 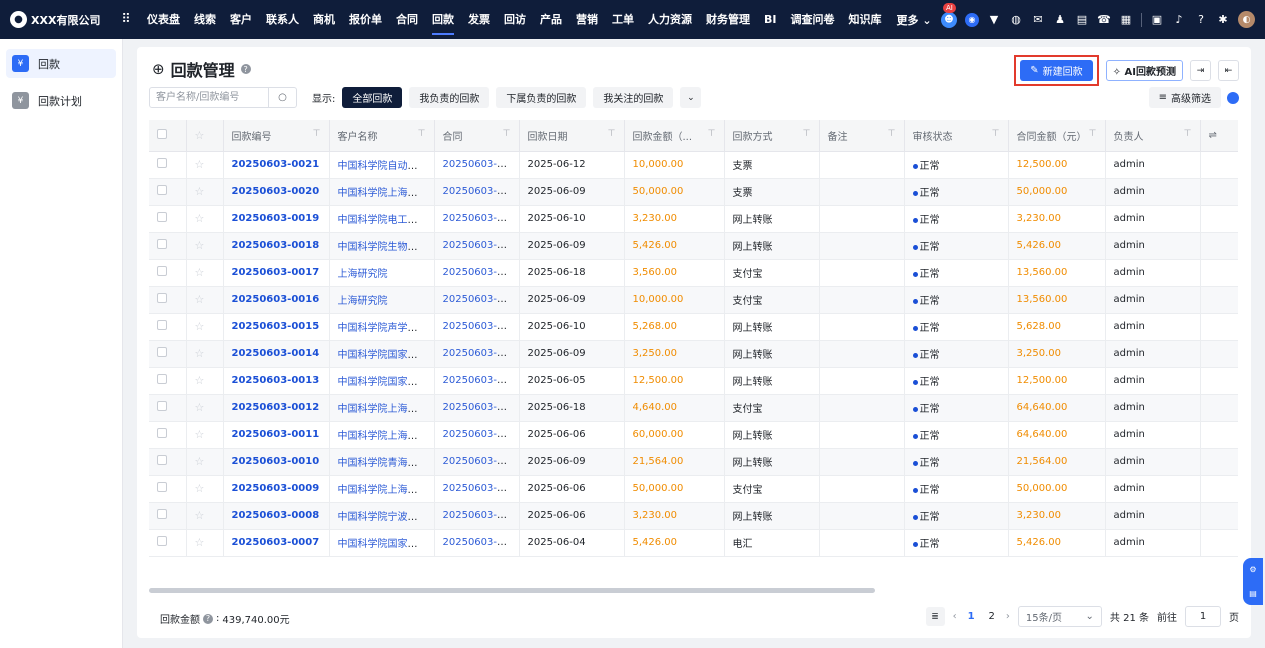 What do you see at coordinates (276, 218) in the screenshot?
I see `payment-code-link: 20250603-0019` at bounding box center [276, 218].